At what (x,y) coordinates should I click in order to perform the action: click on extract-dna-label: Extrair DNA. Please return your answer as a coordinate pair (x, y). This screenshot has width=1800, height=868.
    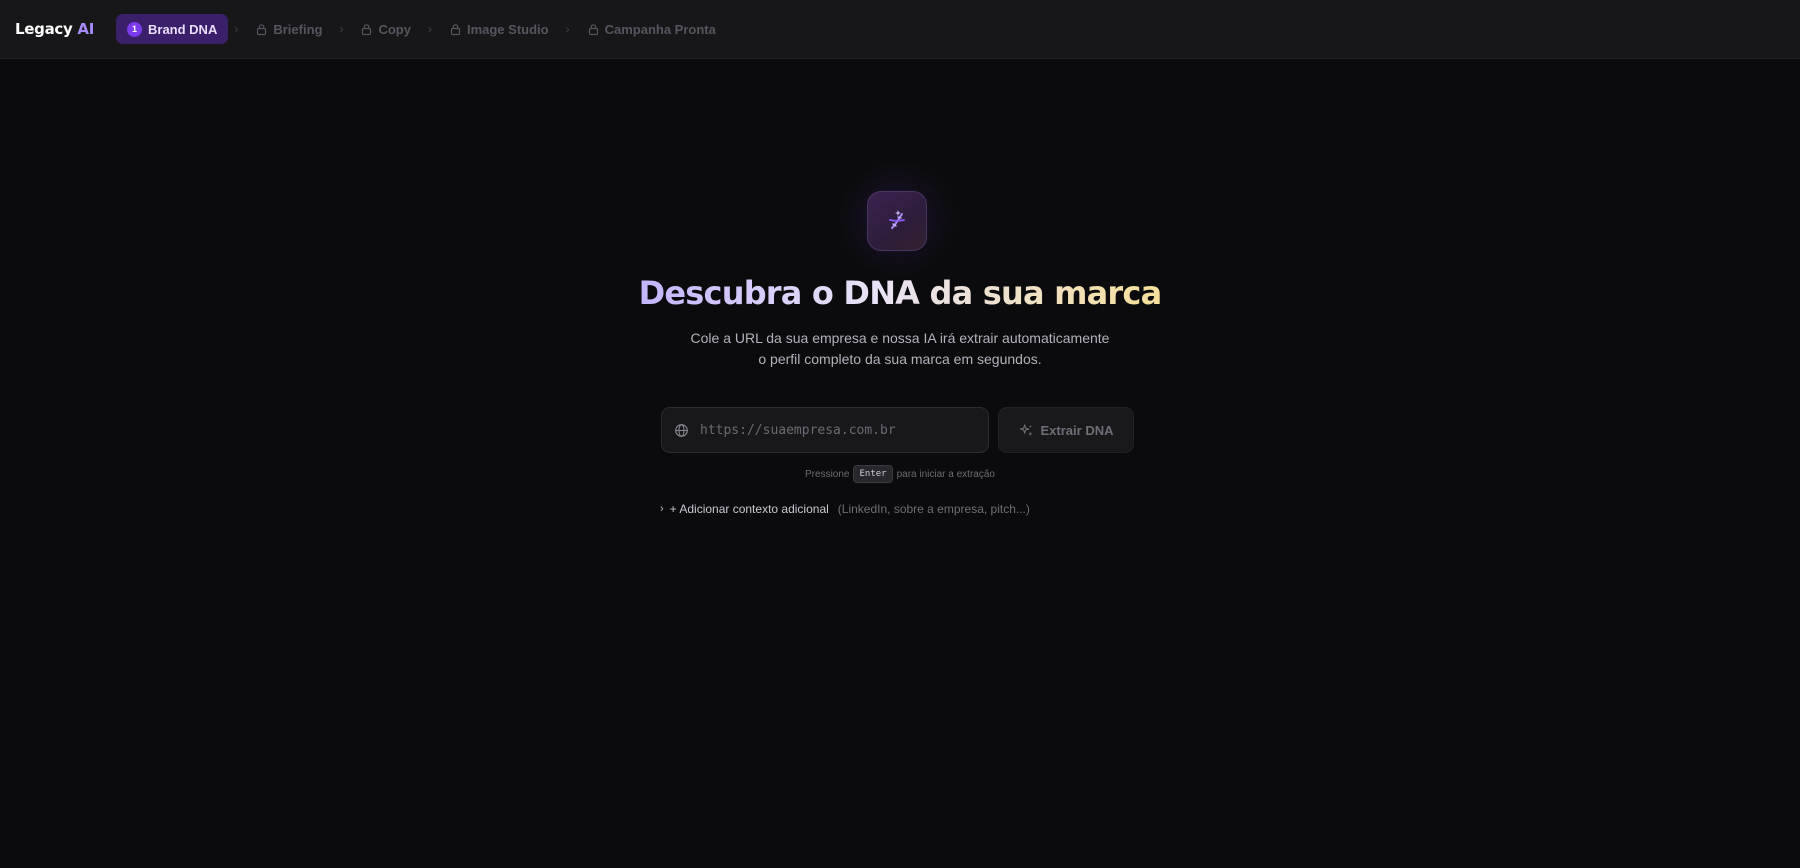
    Looking at the image, I should click on (1077, 430).